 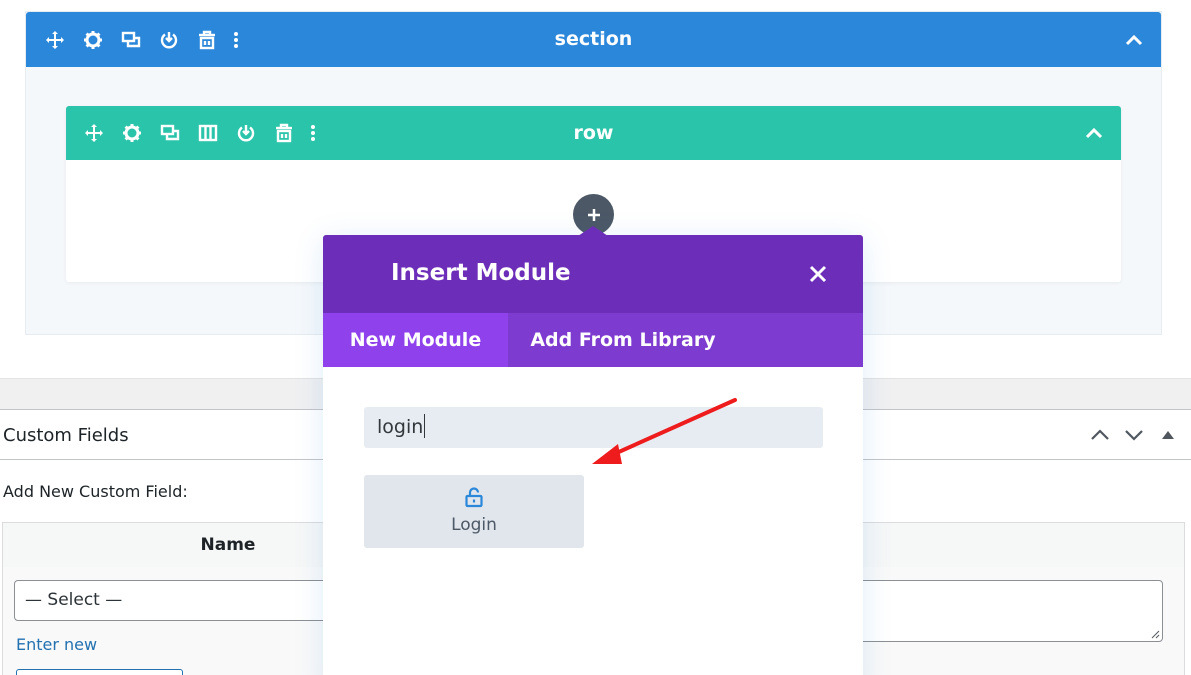 I want to click on text-cursor, so click(x=425, y=426).